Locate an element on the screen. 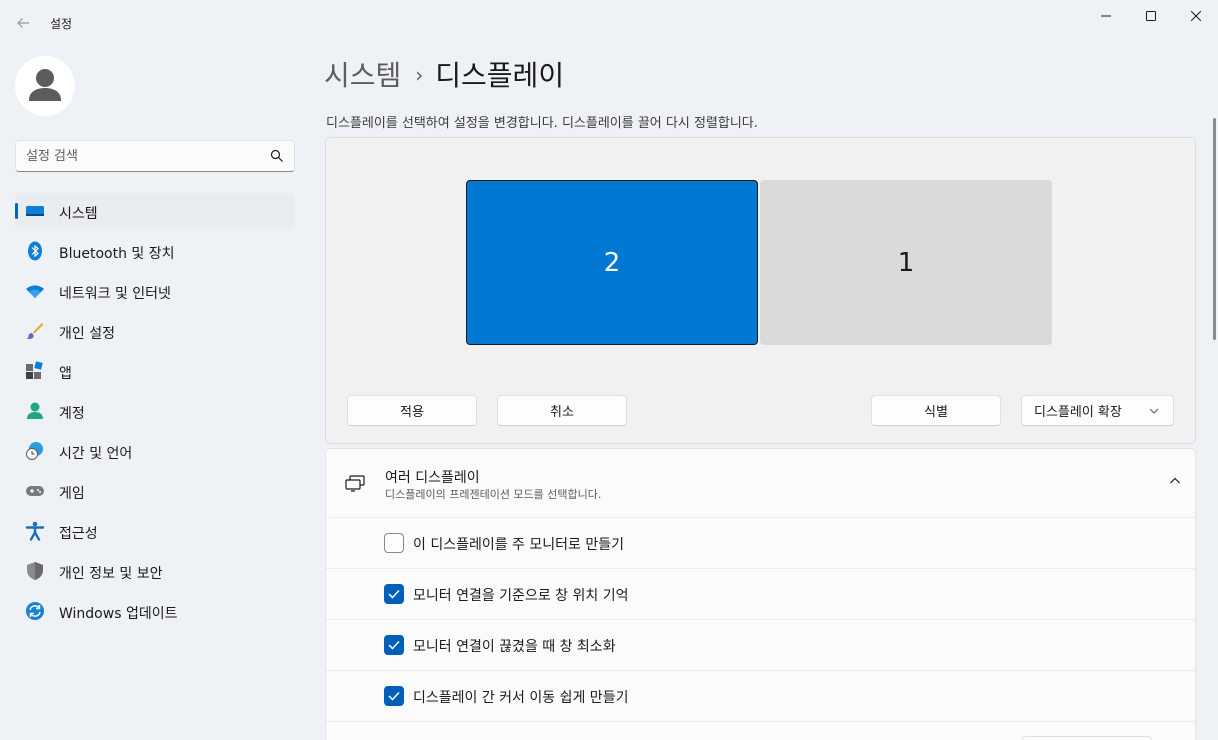  sidebar-item-windows-update: Windows 업데이트 is located at coordinates (155, 611).